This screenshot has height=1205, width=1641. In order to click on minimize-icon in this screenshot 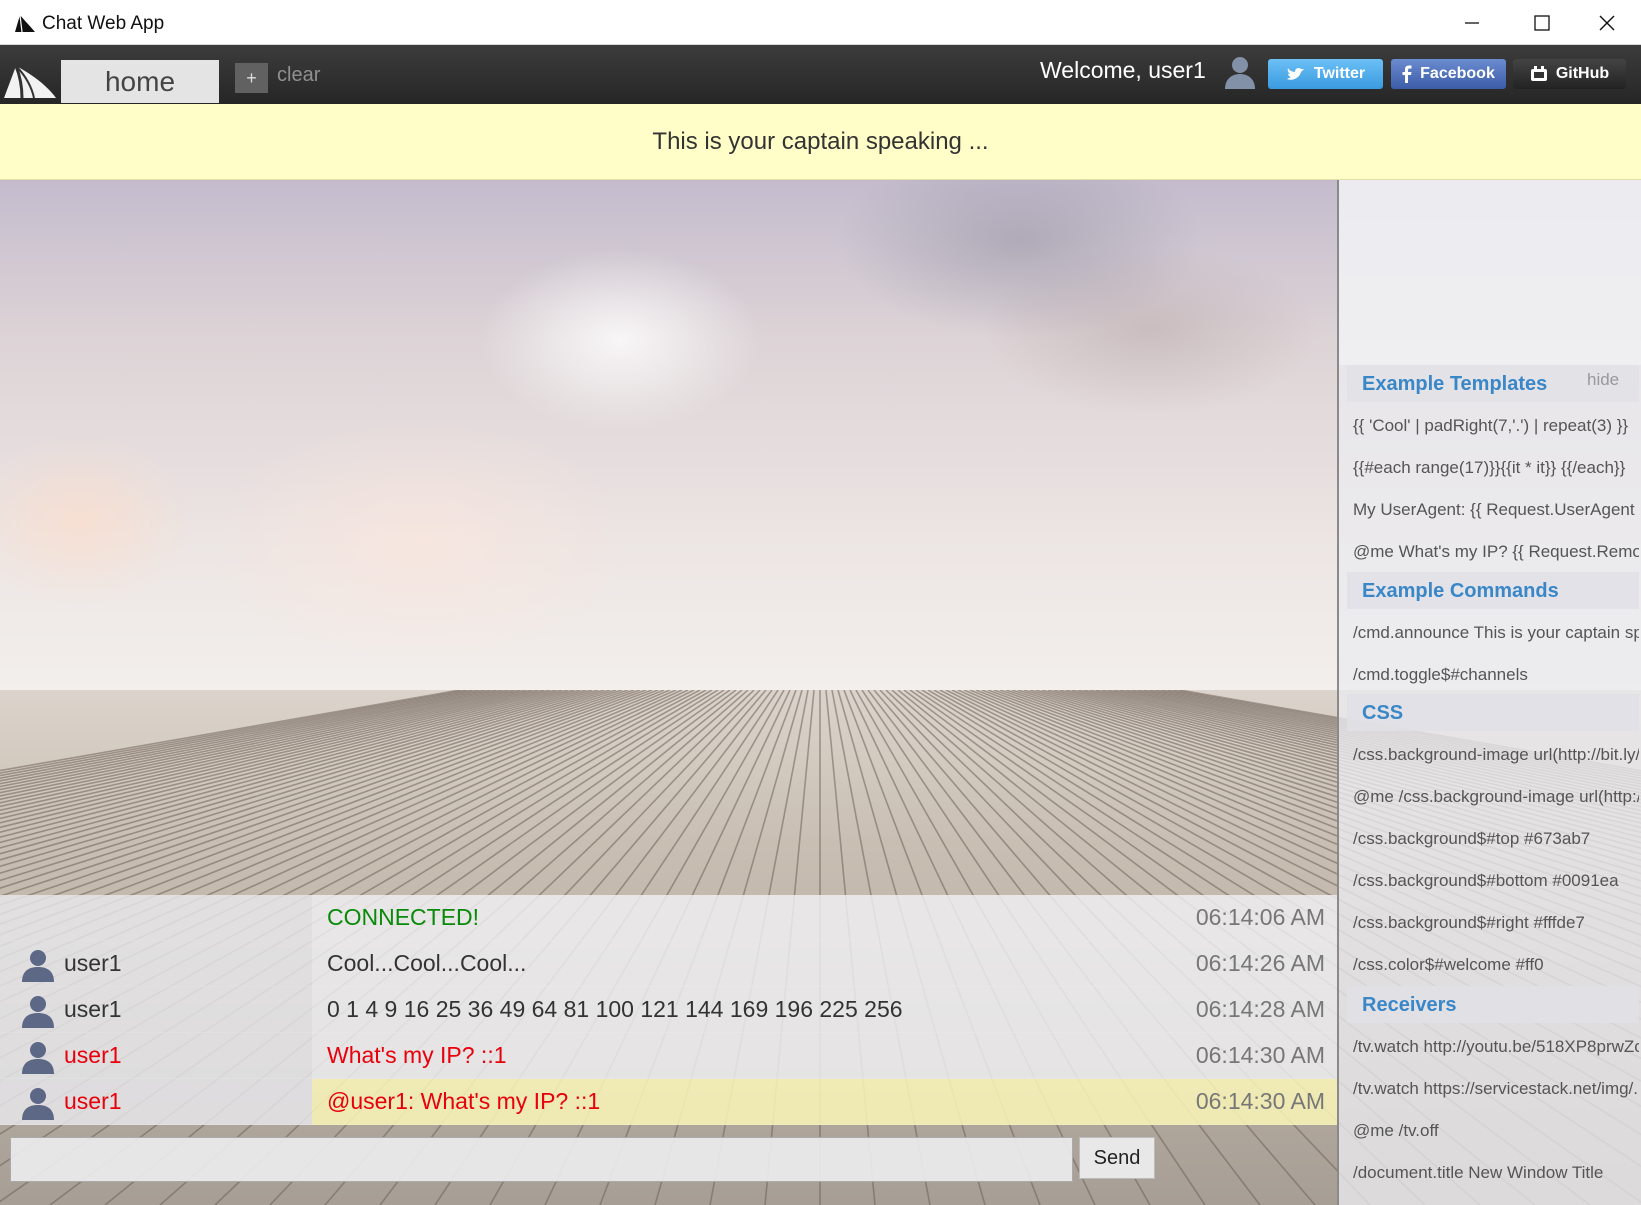, I will do `click(1472, 22)`.